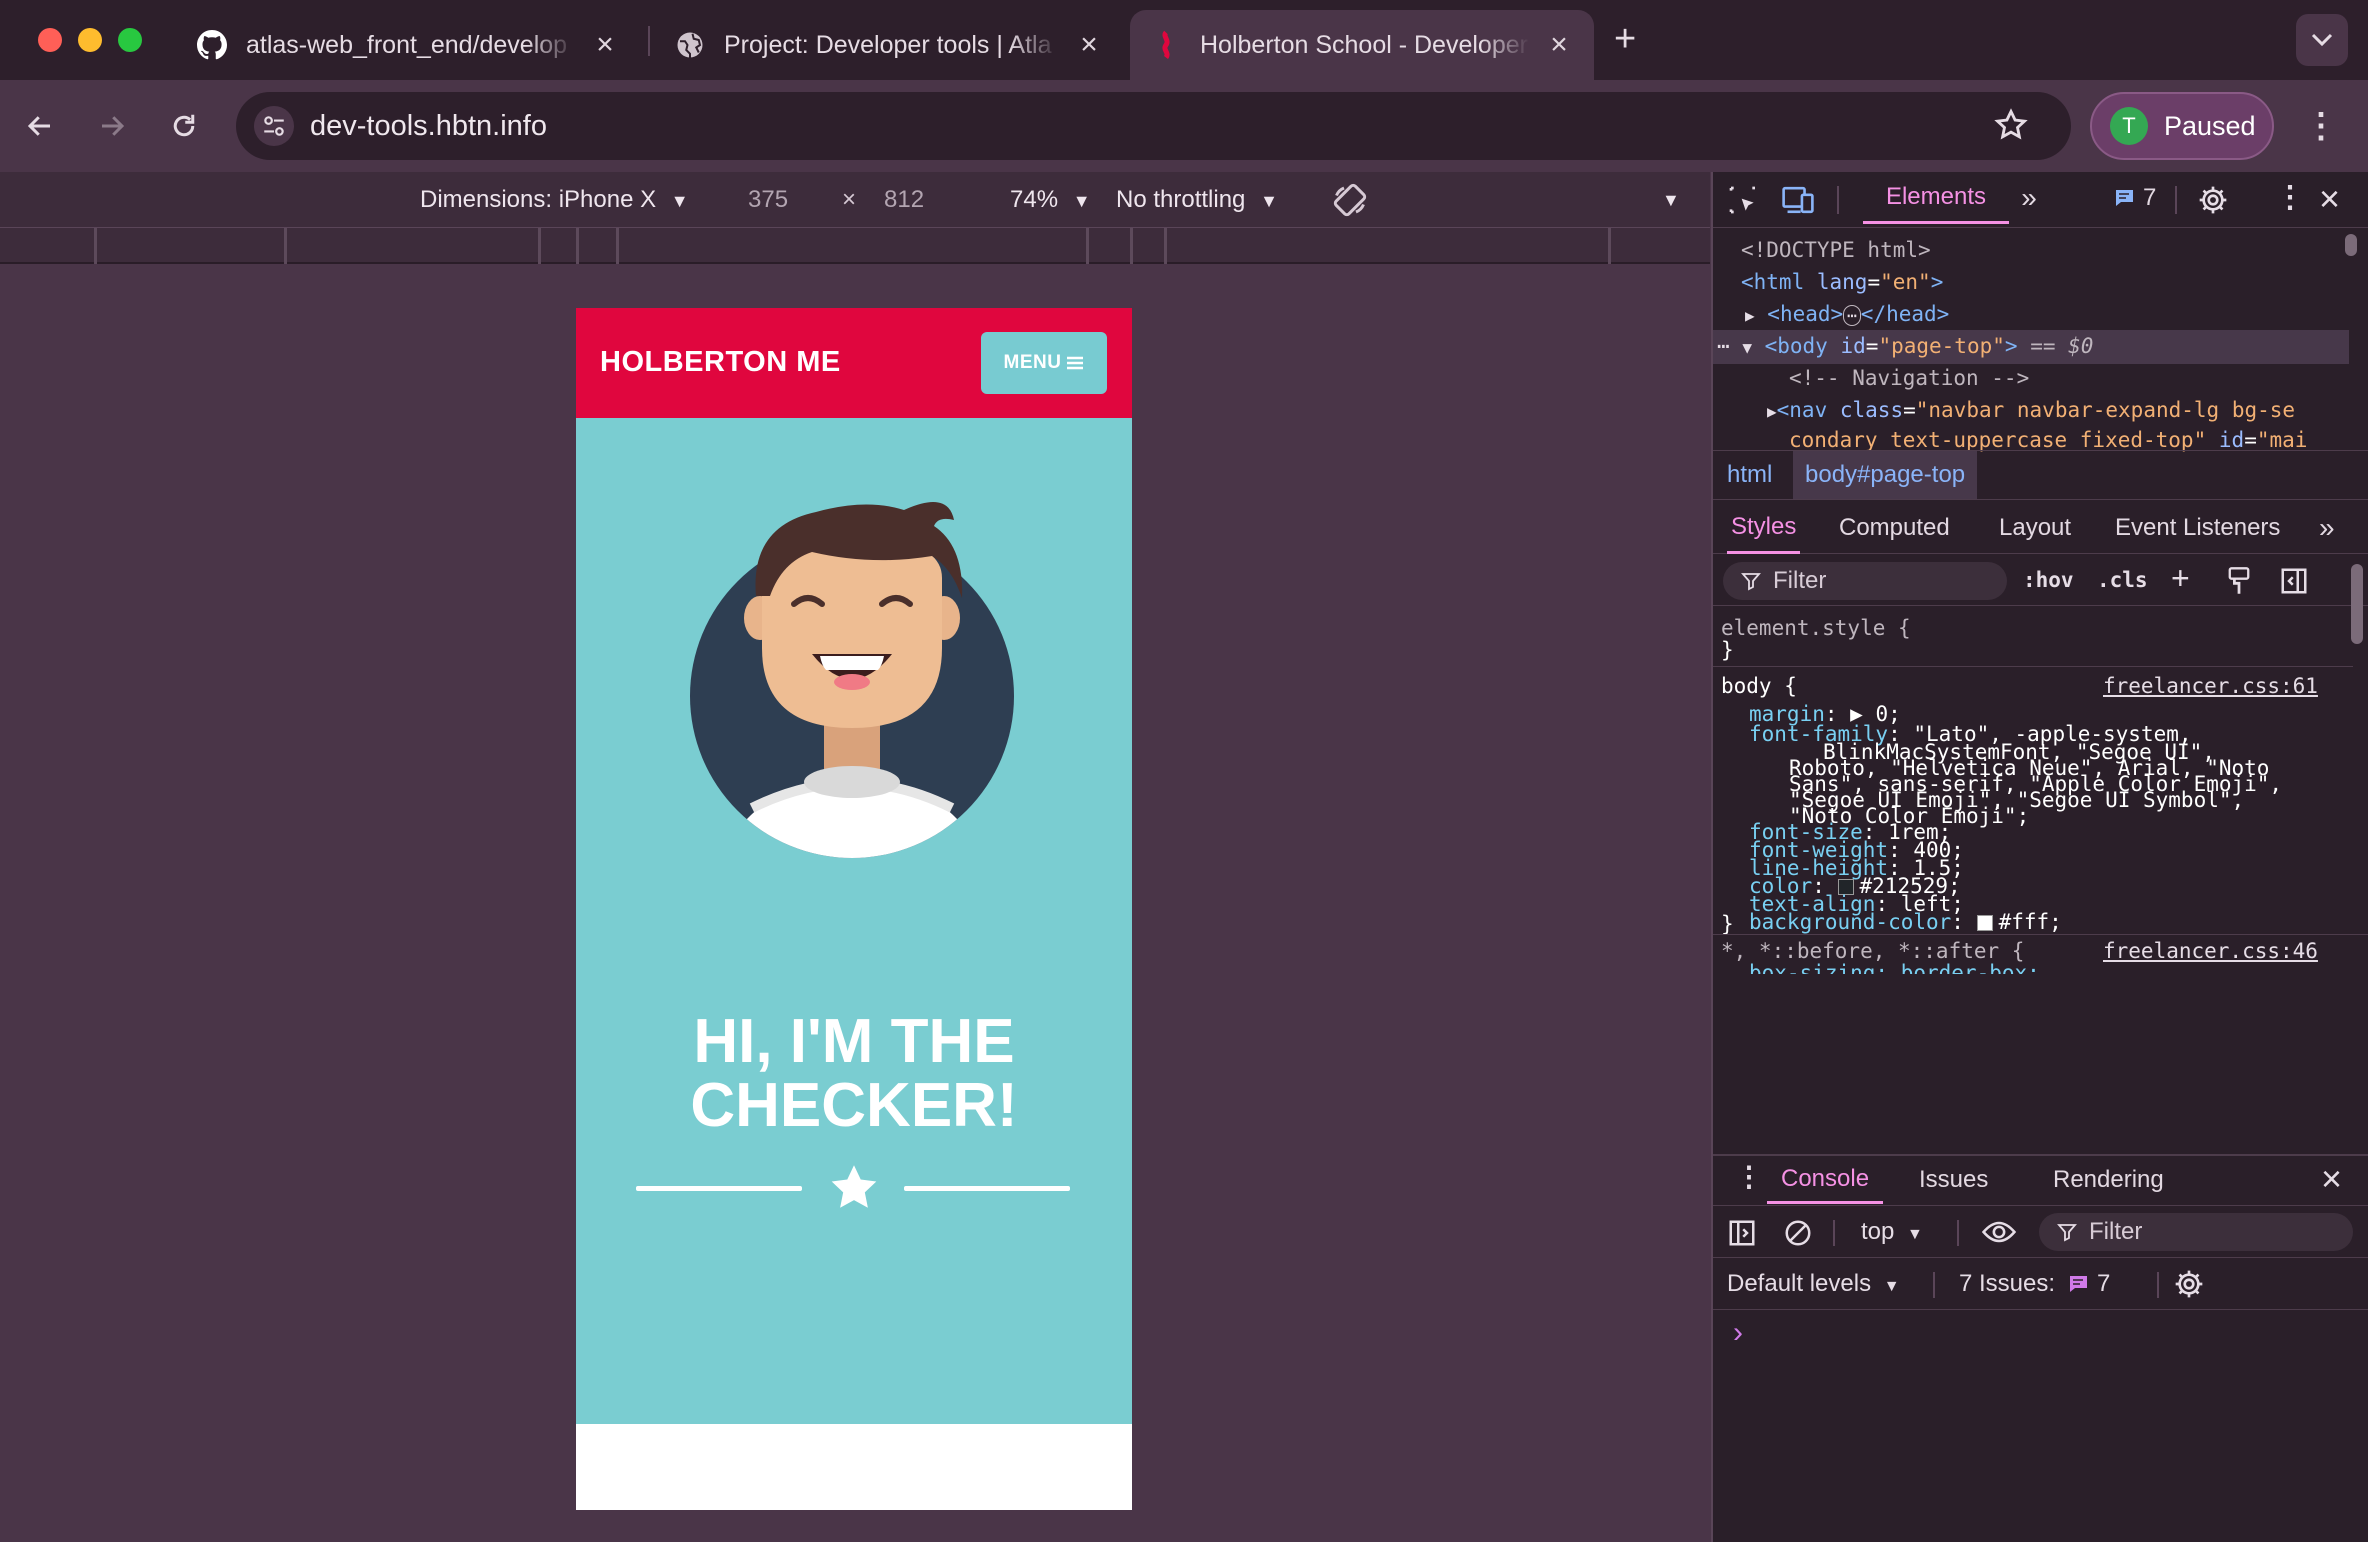 This screenshot has width=2368, height=1542. I want to click on levels-select: Default levels ▼, so click(1813, 1284).